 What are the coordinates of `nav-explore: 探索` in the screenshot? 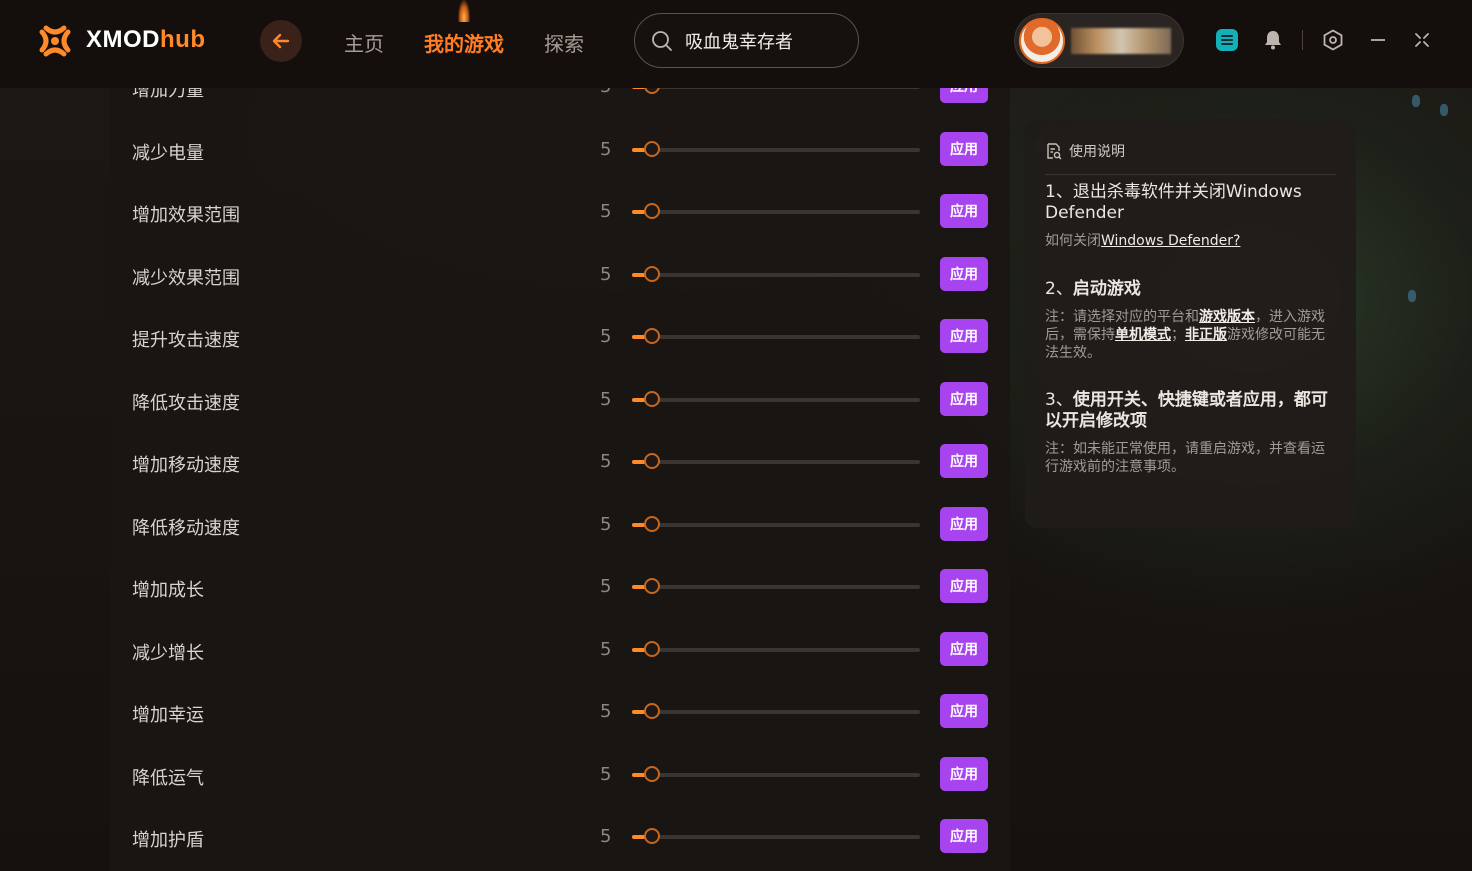 It's located at (564, 42).